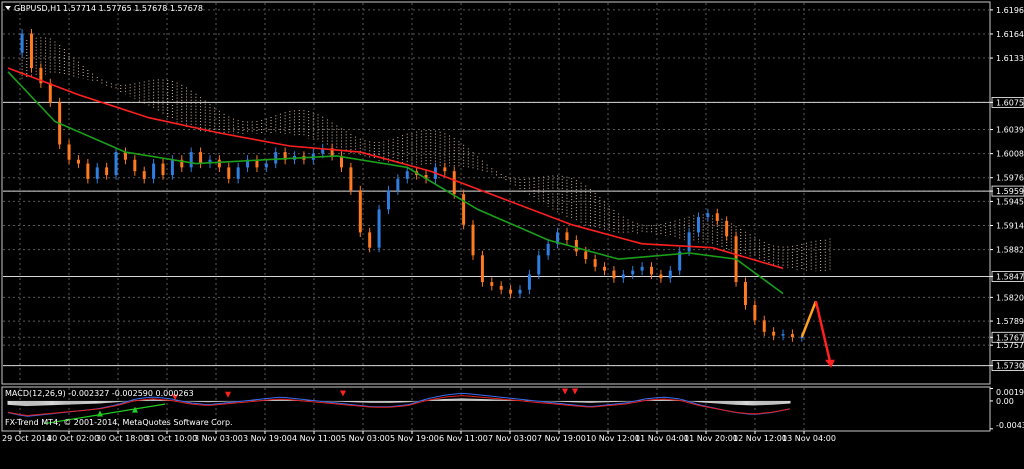 The height and width of the screenshot is (469, 1024). Describe the element at coordinates (760, 438) in the screenshot. I see `time-tick-label: 12 Nov 12:00` at that location.